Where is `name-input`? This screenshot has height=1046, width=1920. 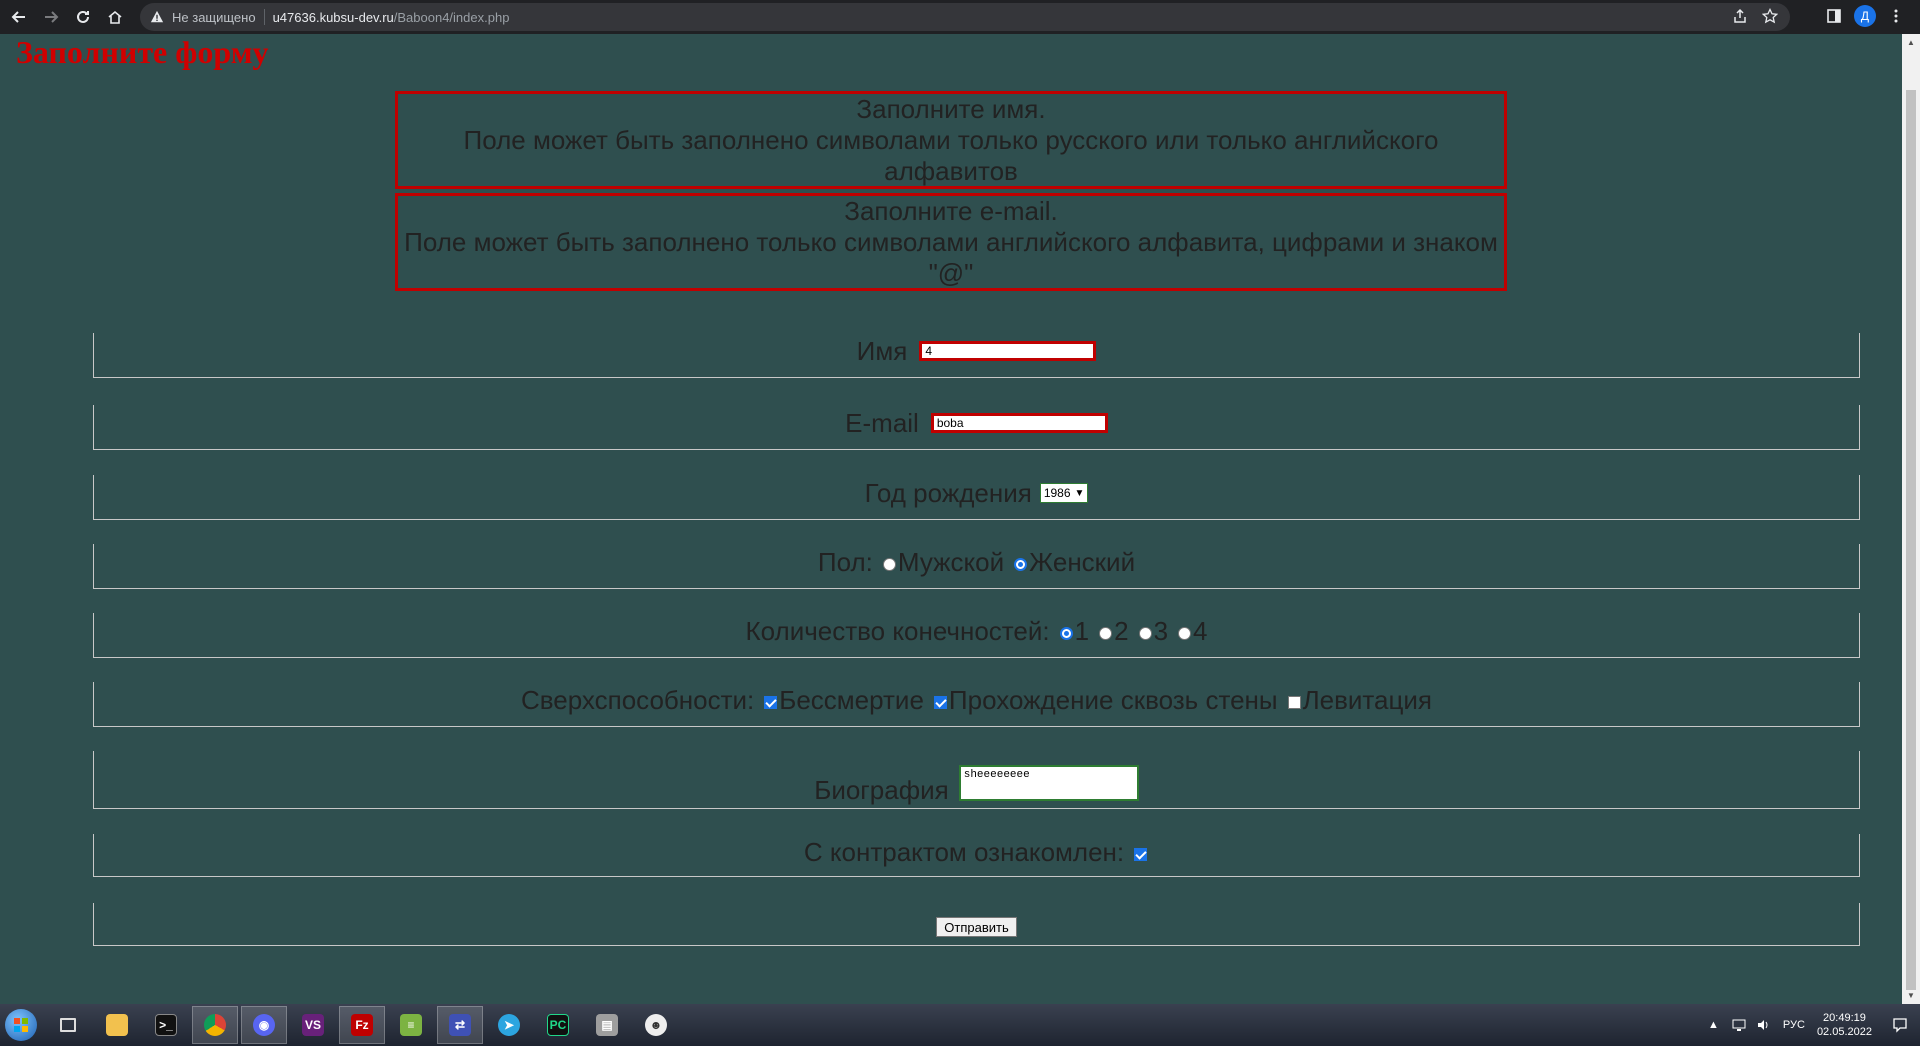
name-input is located at coordinates (1008, 351).